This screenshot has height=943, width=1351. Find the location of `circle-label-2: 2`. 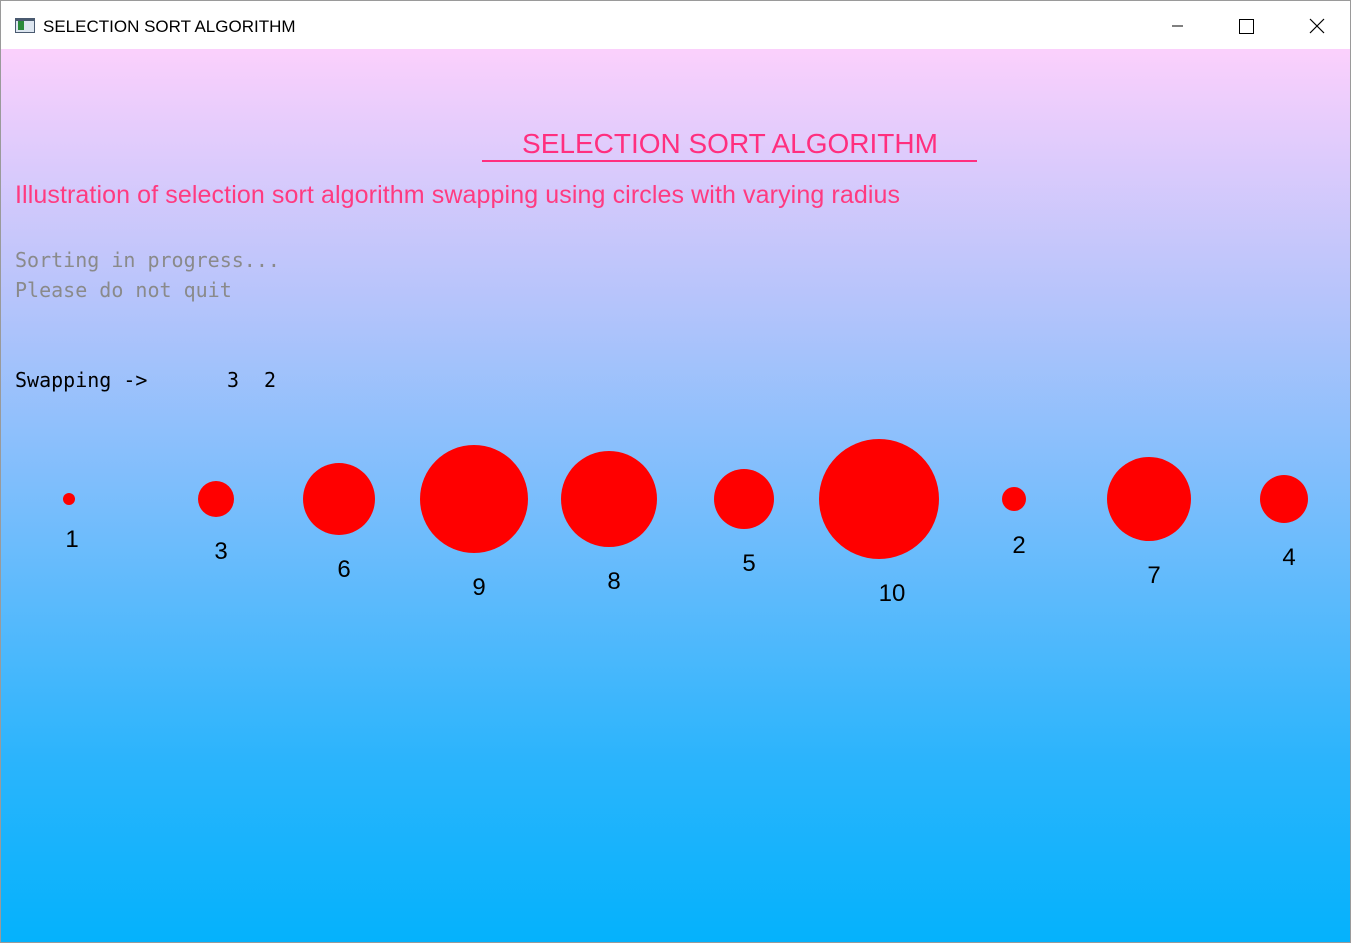

circle-label-2: 2 is located at coordinates (1018, 545).